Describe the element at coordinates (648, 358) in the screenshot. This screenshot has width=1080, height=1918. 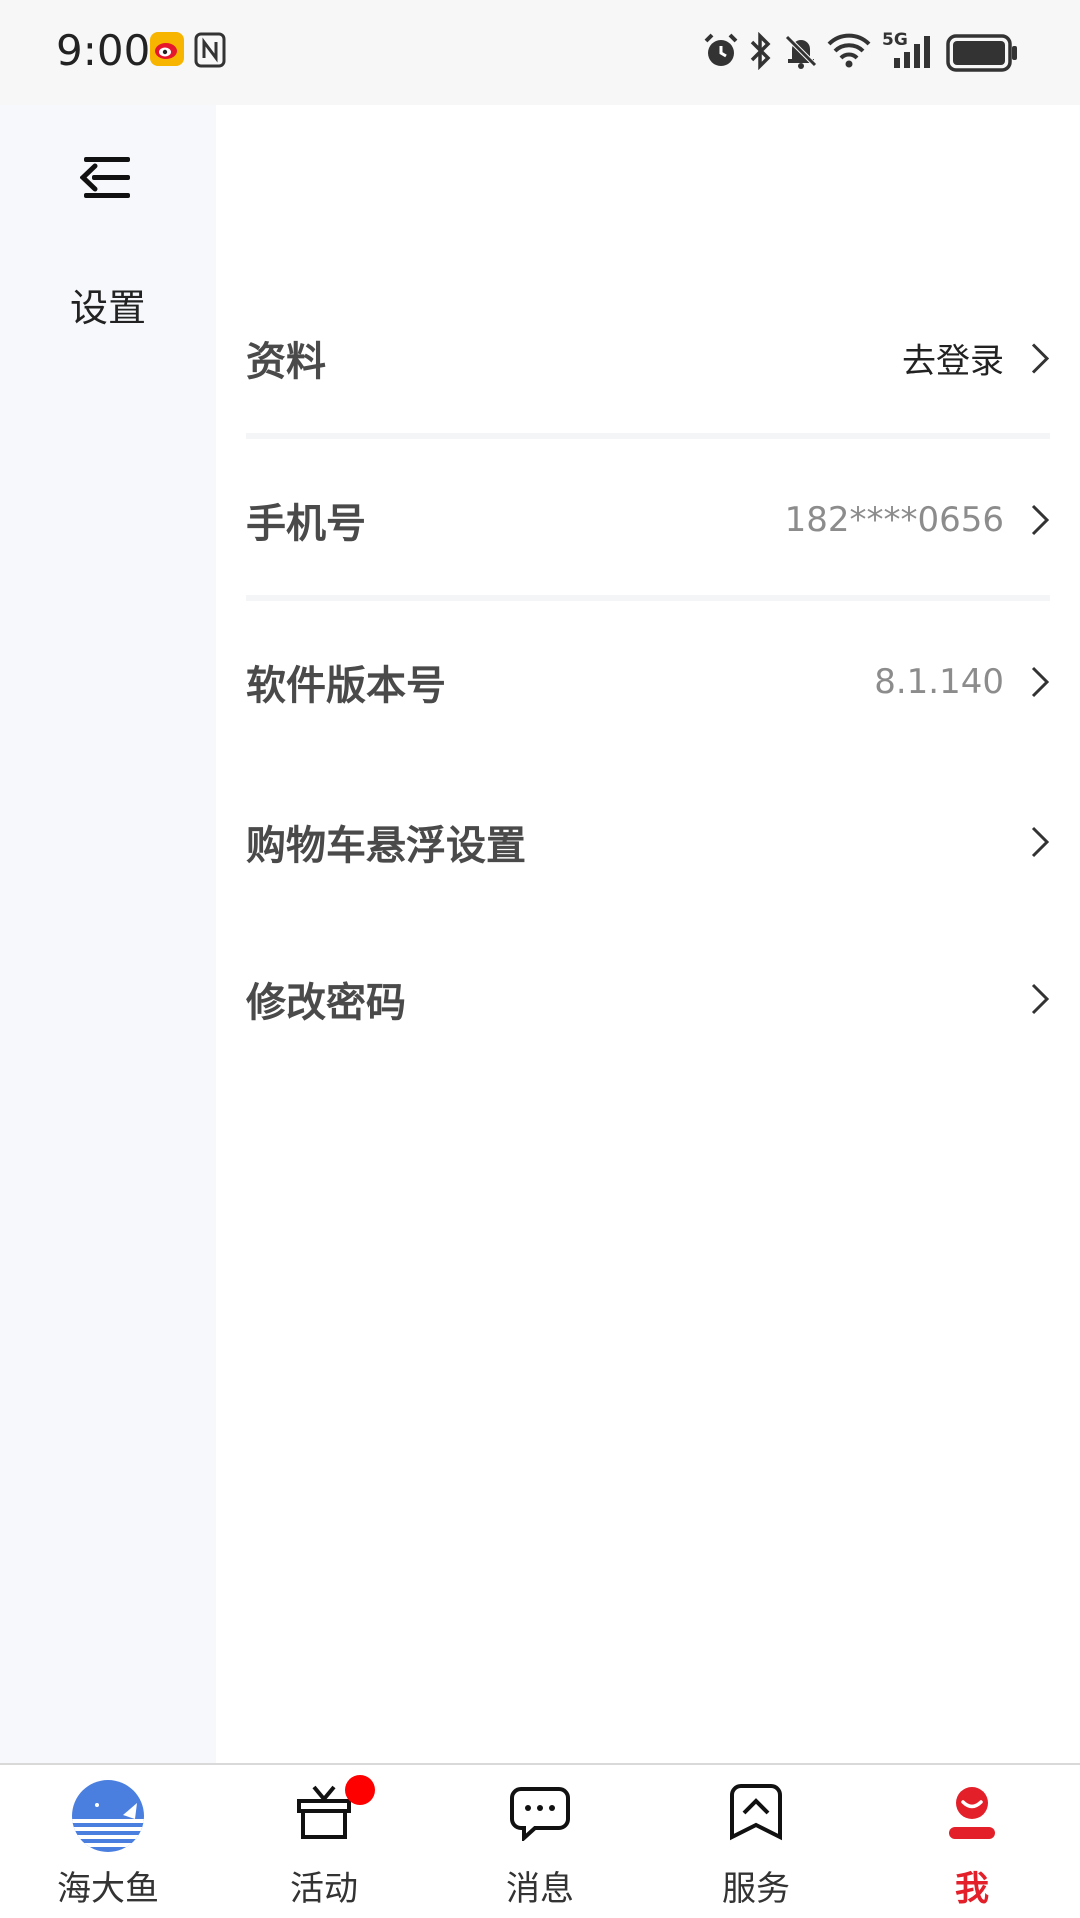
I see `settings-row-profile: 资料 去登录` at that location.